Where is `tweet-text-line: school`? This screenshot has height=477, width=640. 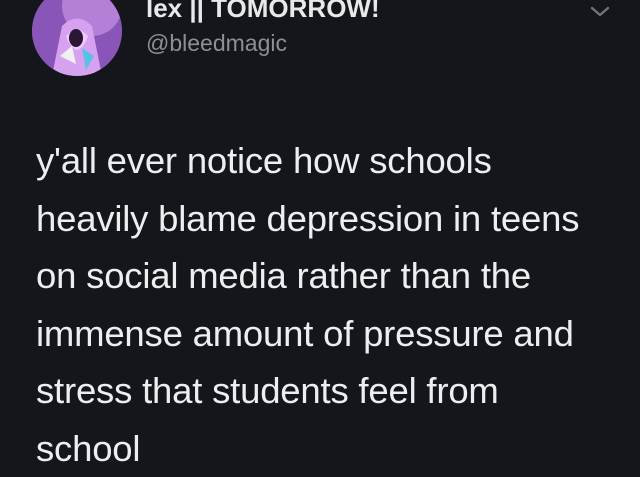 tweet-text-line: school is located at coordinates (331, 448).